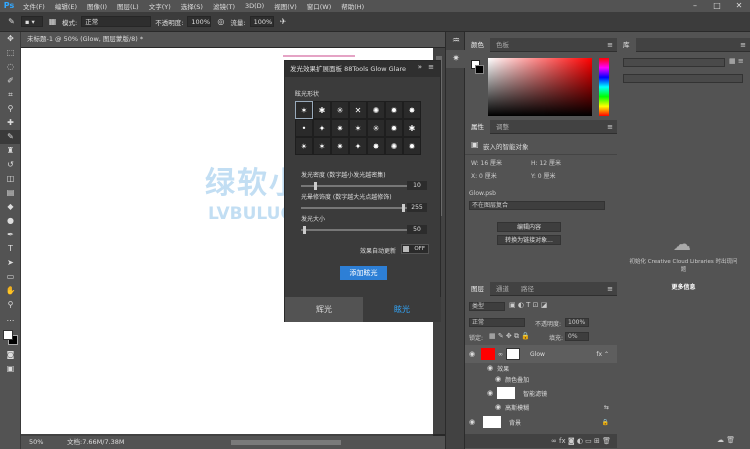 The height and width of the screenshot is (449, 750). Describe the element at coordinates (10, 263) in the screenshot. I see `path-select-tool-icon: ➤` at that location.